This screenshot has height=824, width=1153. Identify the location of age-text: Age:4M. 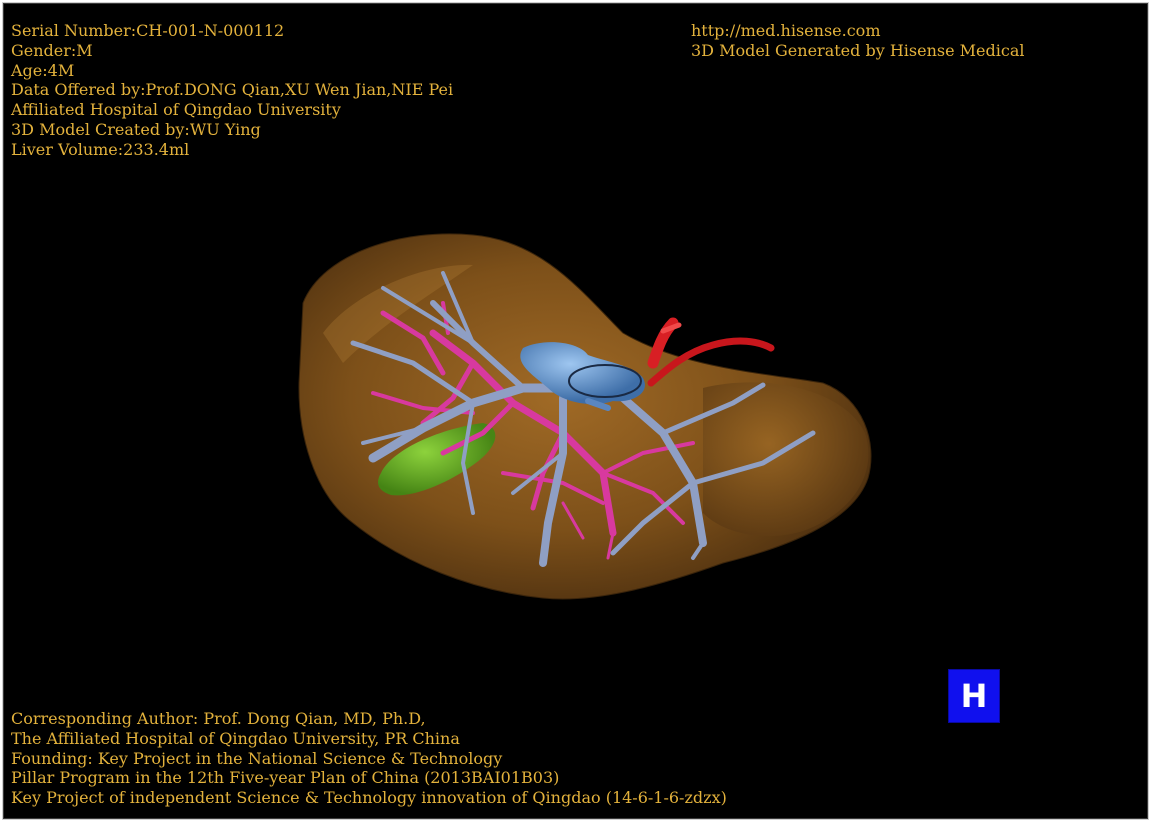
(43, 70).